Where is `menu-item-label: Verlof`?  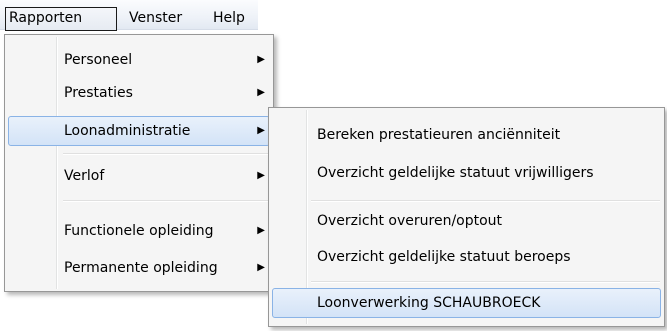
menu-item-label: Verlof is located at coordinates (84, 176).